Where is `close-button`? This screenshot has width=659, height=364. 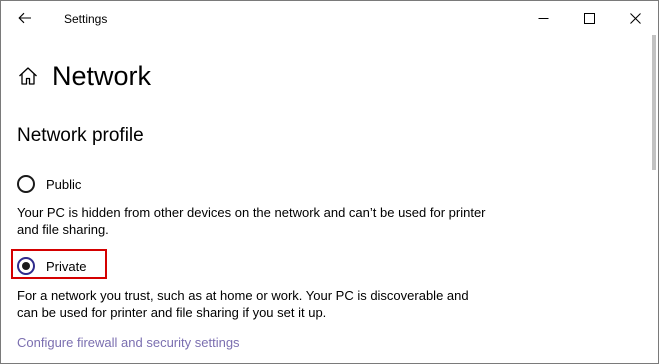 close-button is located at coordinates (635, 18).